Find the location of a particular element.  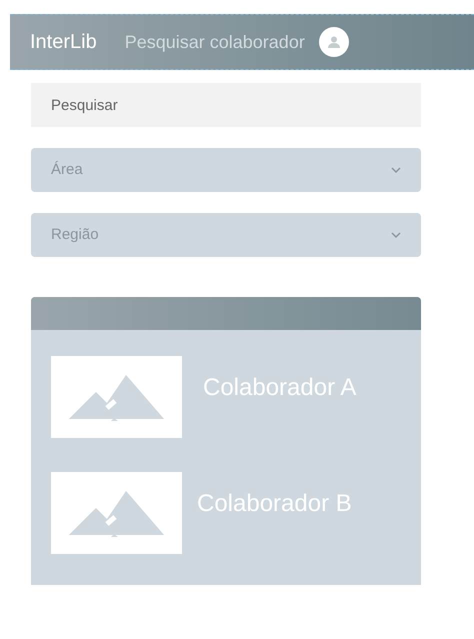

filter-dropdown: Área is located at coordinates (226, 170).